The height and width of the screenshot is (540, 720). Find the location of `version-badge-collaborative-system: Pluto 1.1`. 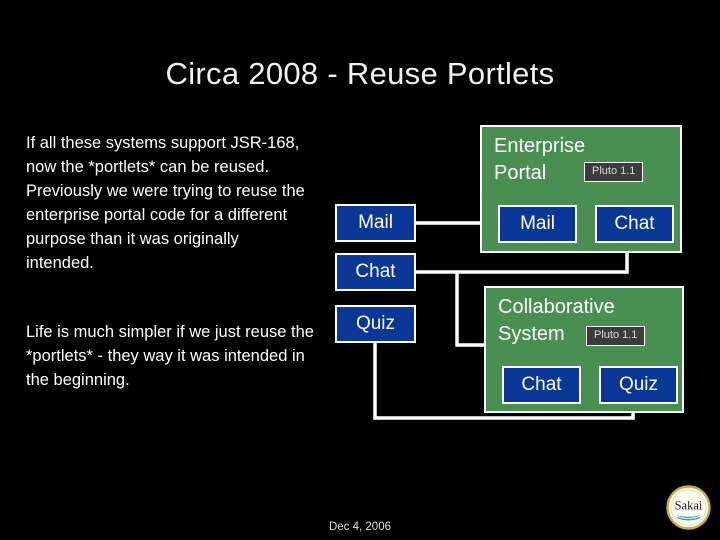

version-badge-collaborative-system: Pluto 1.1 is located at coordinates (616, 336).